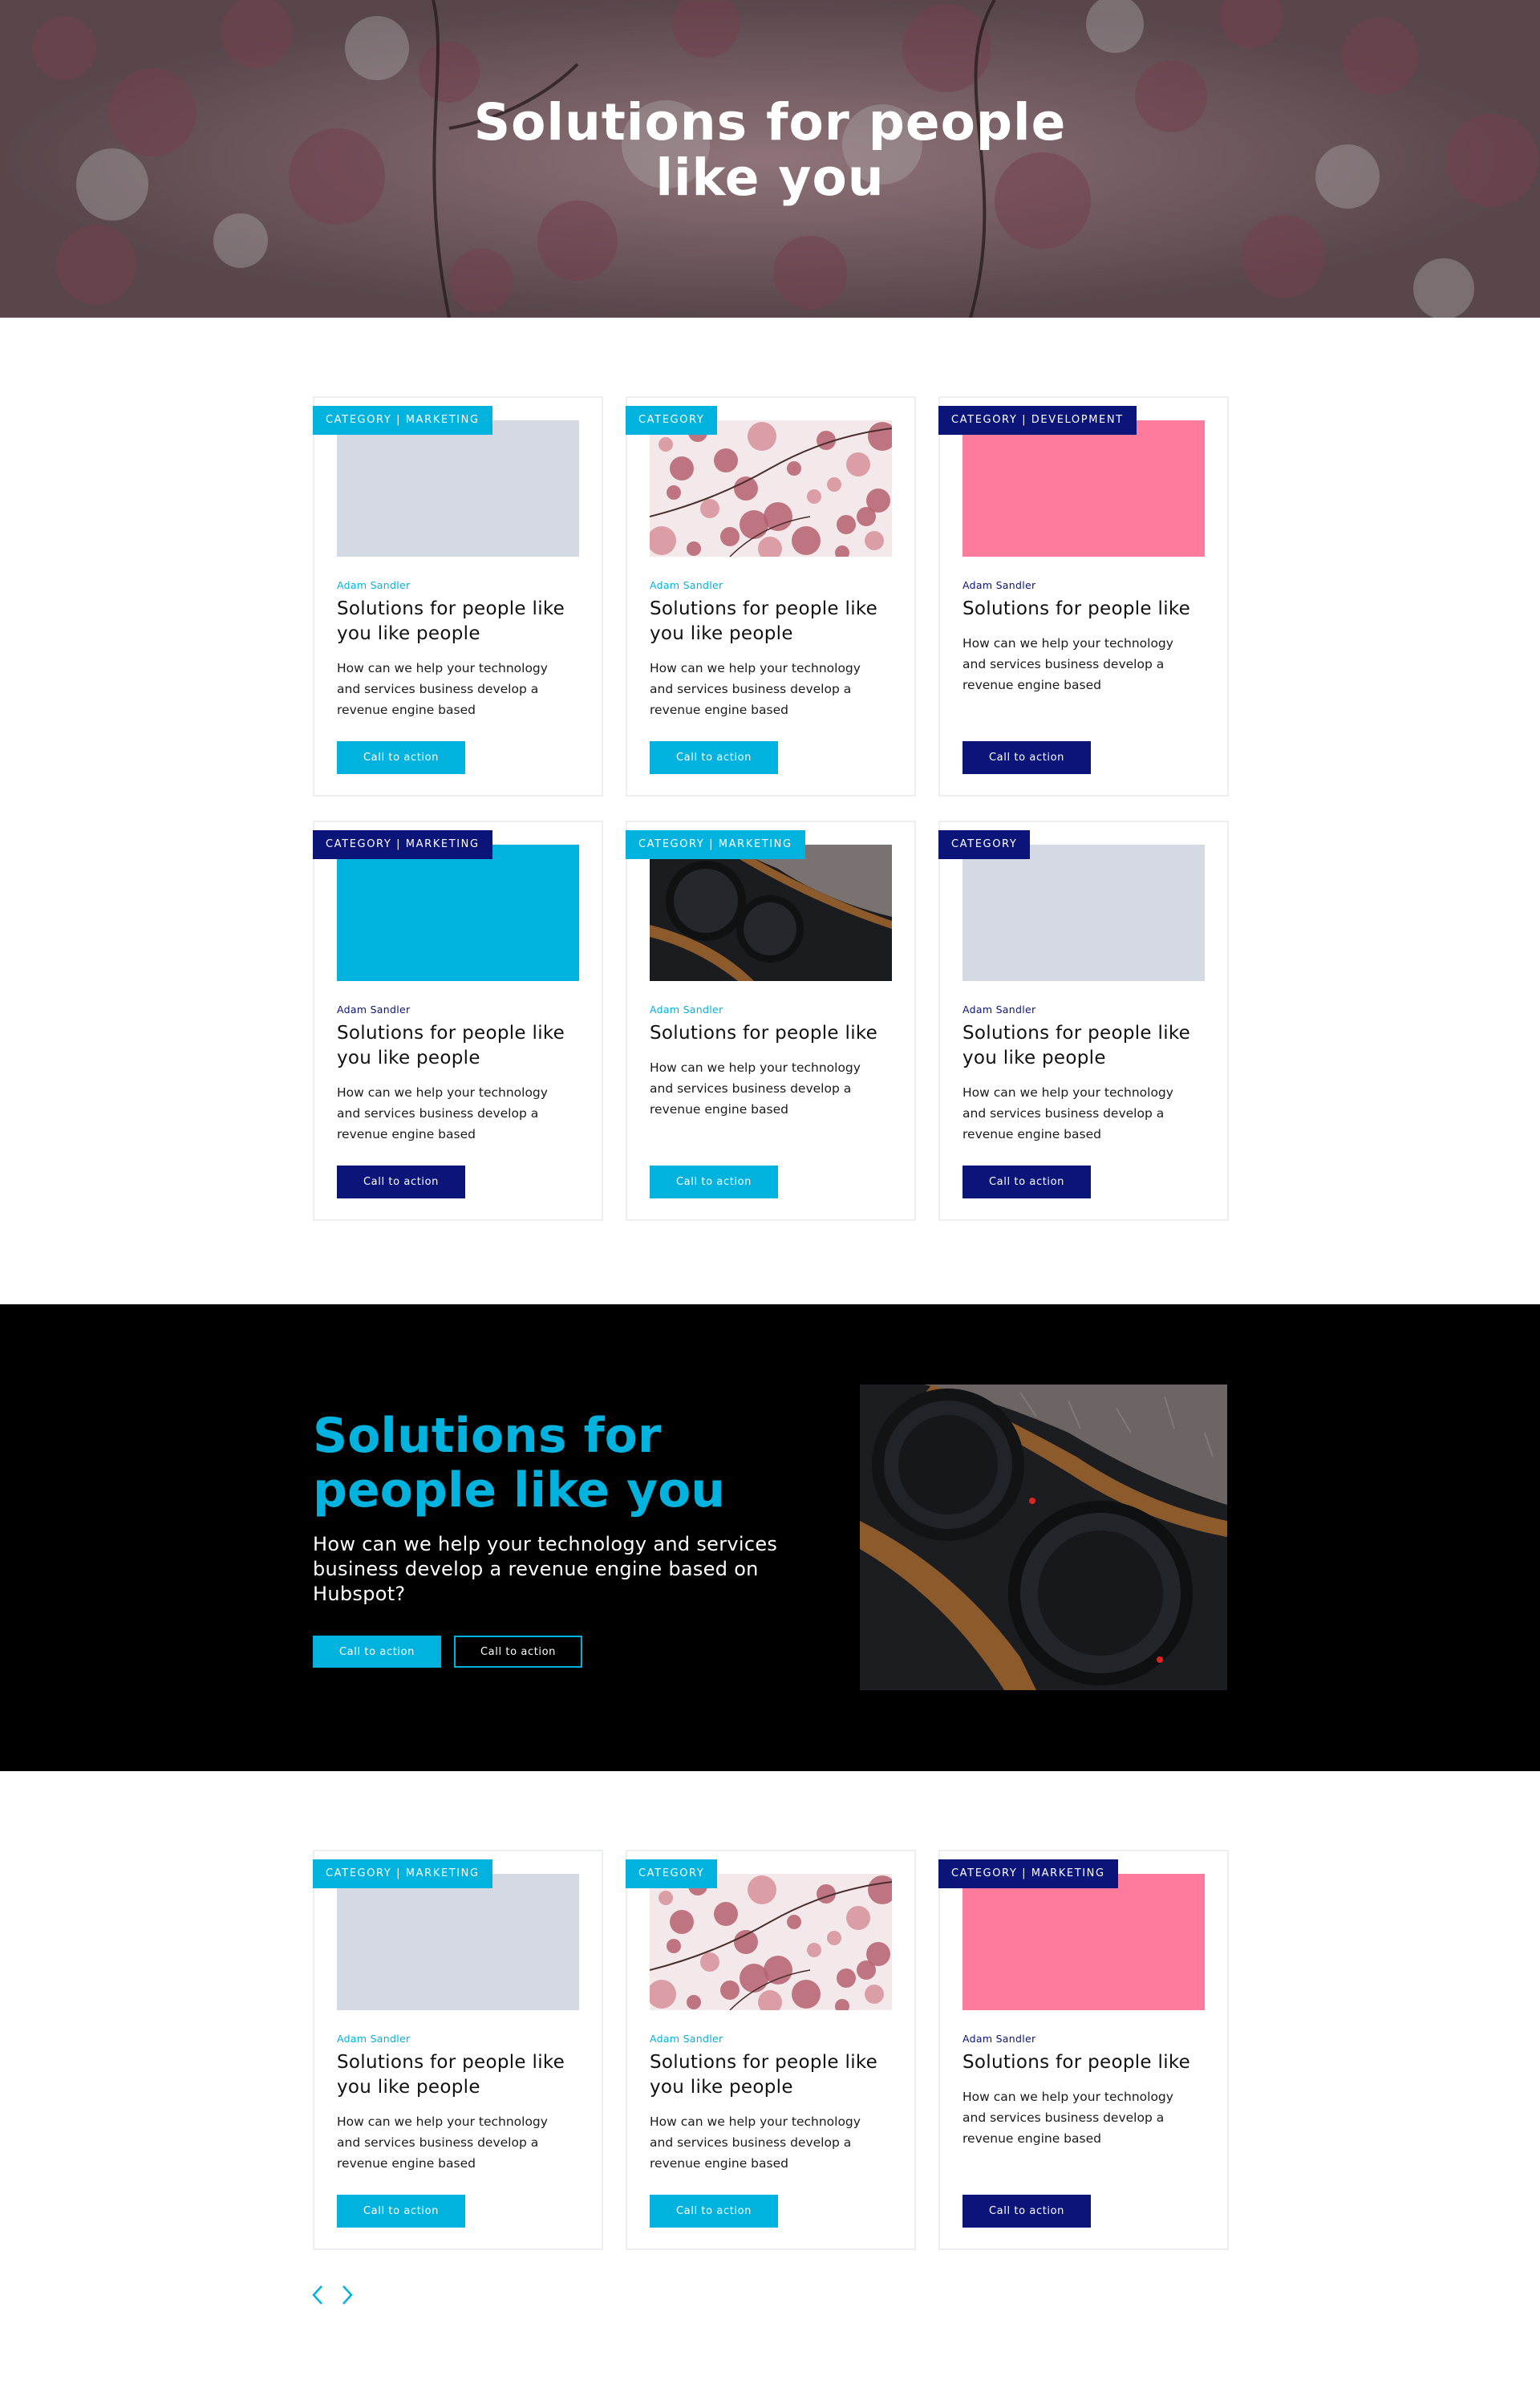  I want to click on hero-banner: Solutions for people like you, so click(770, 159).